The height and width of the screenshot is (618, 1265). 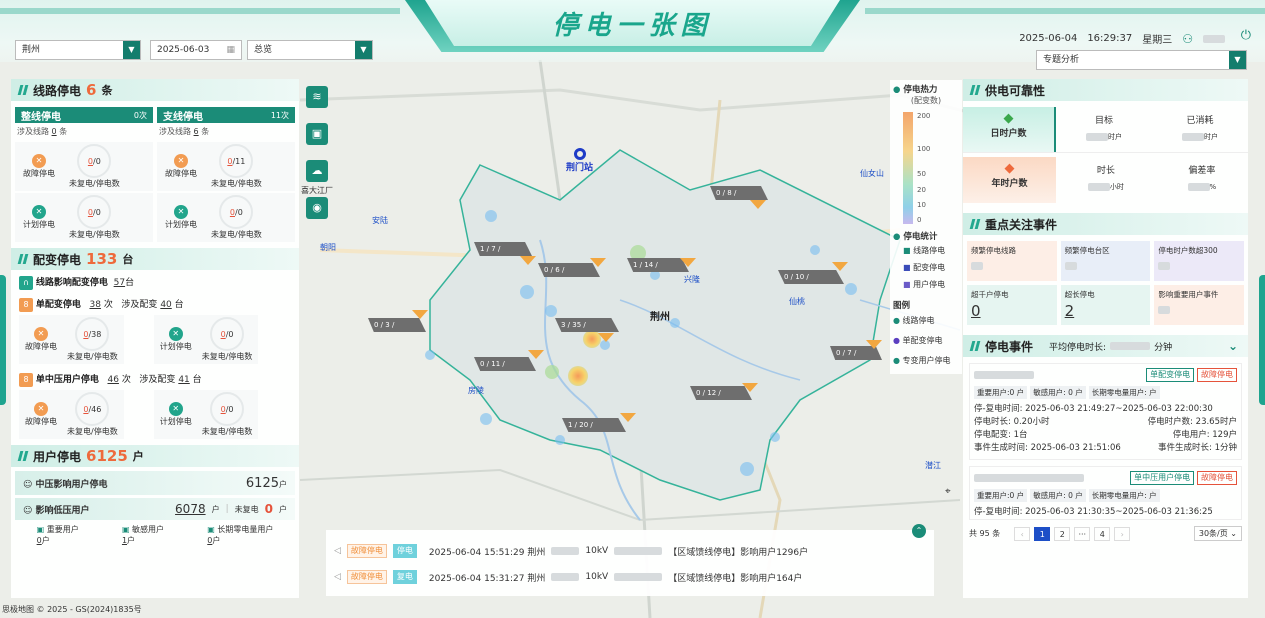 What do you see at coordinates (1246, 35) in the screenshot?
I see `power-icon: ⏻` at bounding box center [1246, 35].